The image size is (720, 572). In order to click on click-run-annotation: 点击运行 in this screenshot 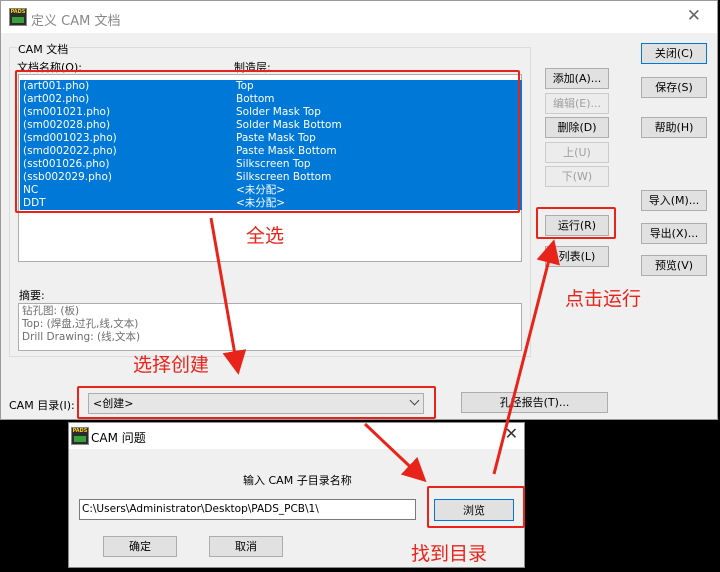, I will do `click(603, 299)`.